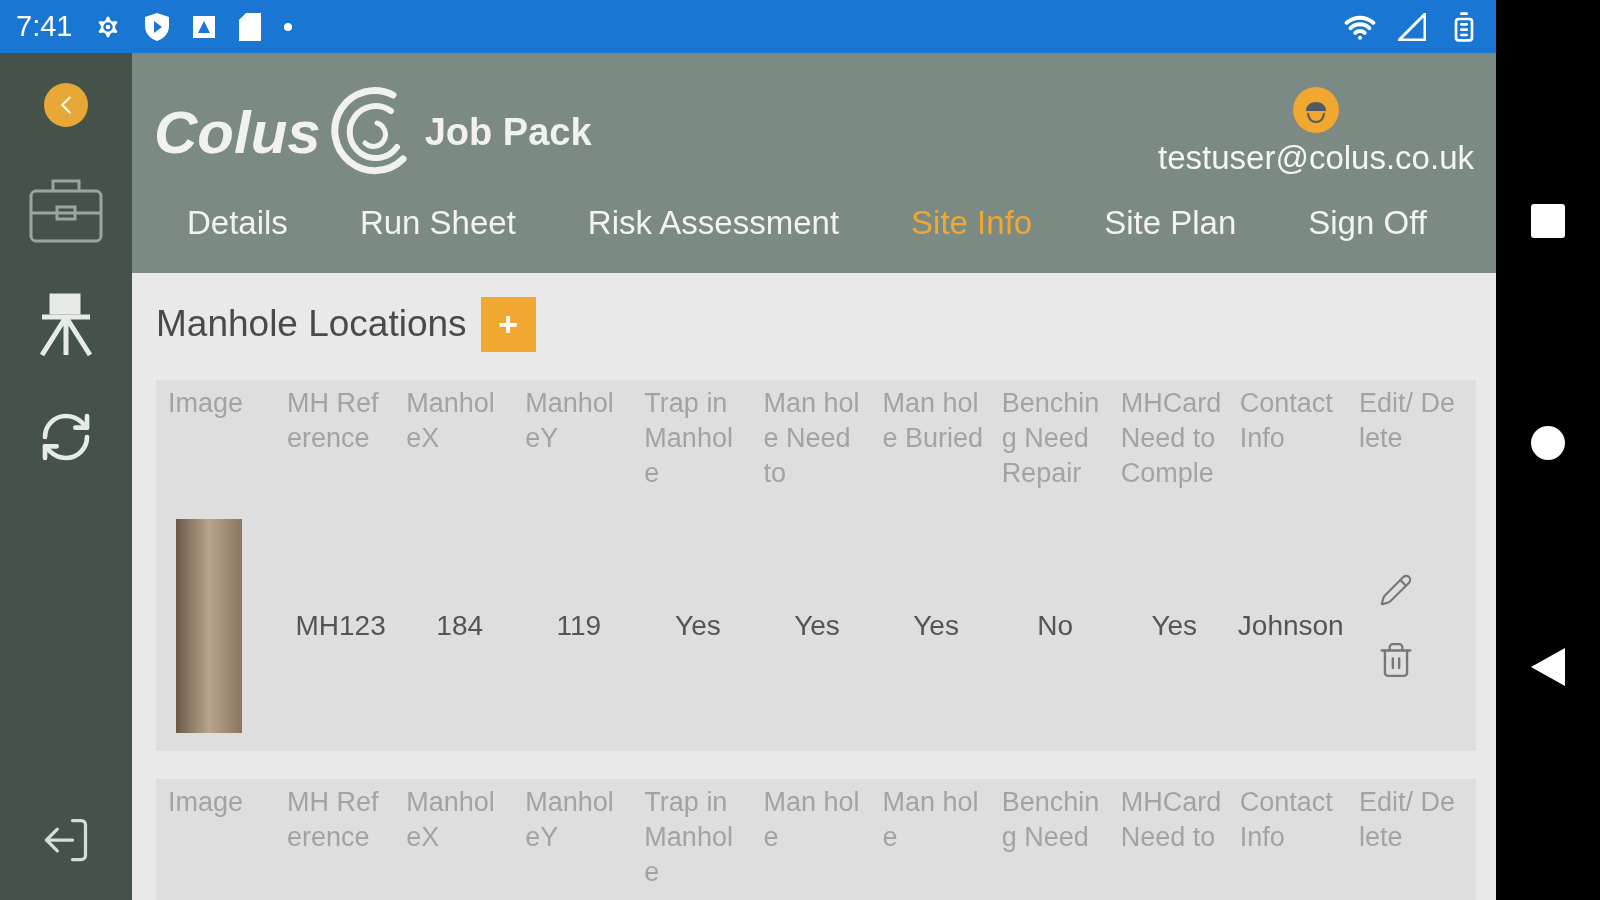  I want to click on app-title: Job Pack, so click(508, 132).